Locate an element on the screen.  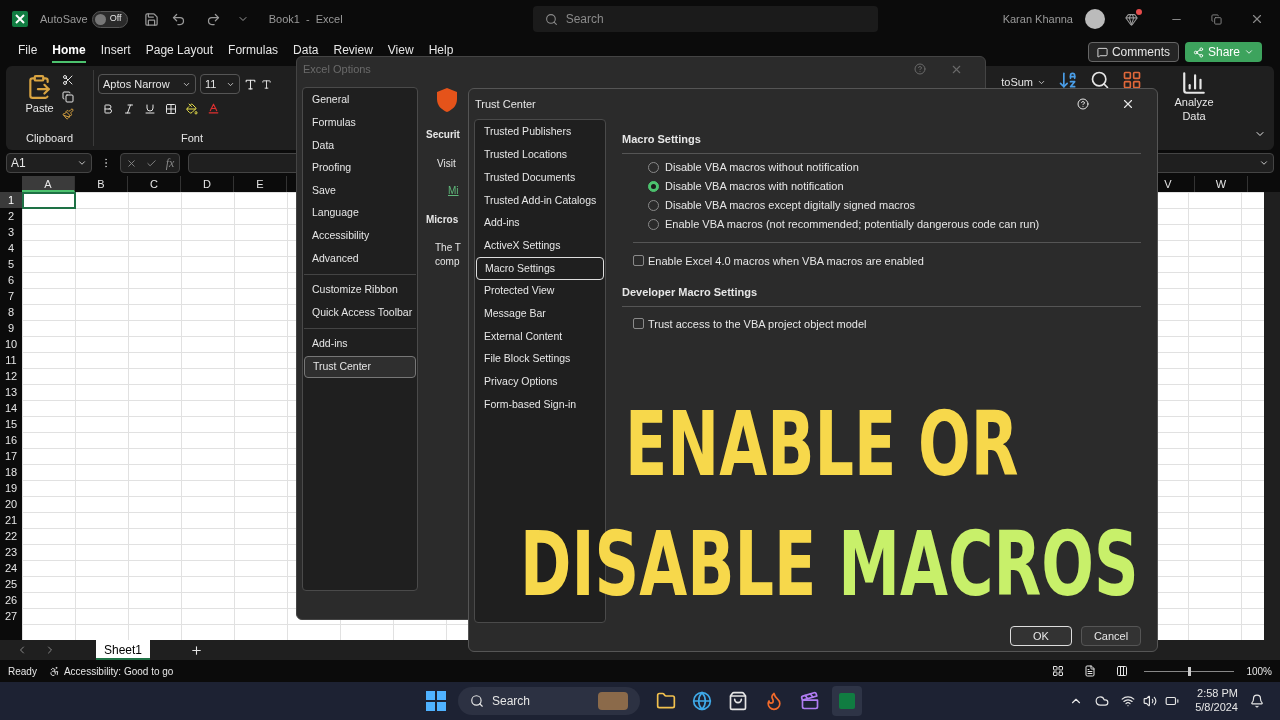
nav-item: Form-based Sign-in is located at coordinates (540, 404).